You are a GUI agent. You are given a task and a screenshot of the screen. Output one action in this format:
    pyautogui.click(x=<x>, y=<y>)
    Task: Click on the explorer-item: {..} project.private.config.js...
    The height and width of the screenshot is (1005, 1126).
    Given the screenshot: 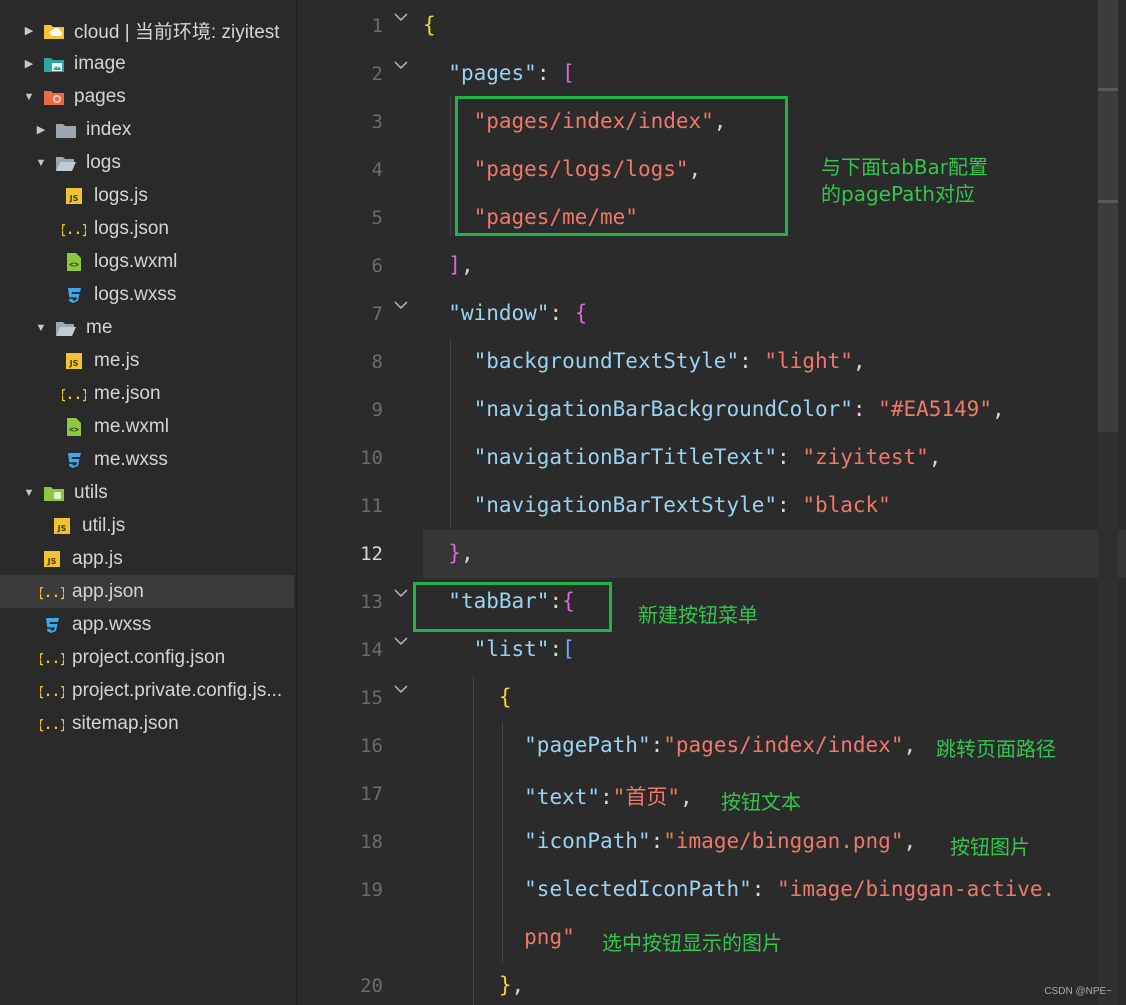 What is the action you would take?
    pyautogui.click(x=147, y=690)
    